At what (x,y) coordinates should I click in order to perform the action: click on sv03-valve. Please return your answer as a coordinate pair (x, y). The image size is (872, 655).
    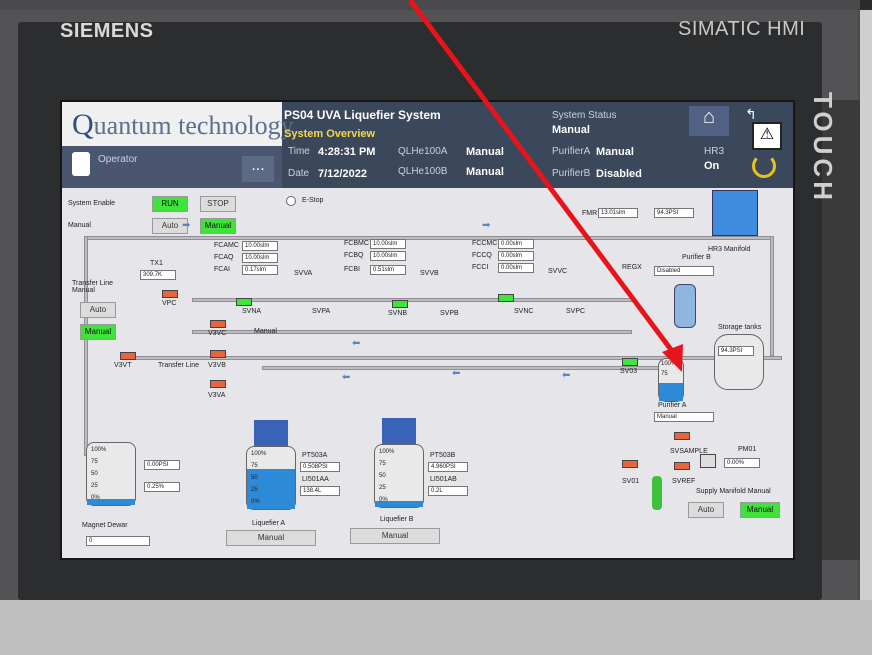
    Looking at the image, I should click on (630, 362).